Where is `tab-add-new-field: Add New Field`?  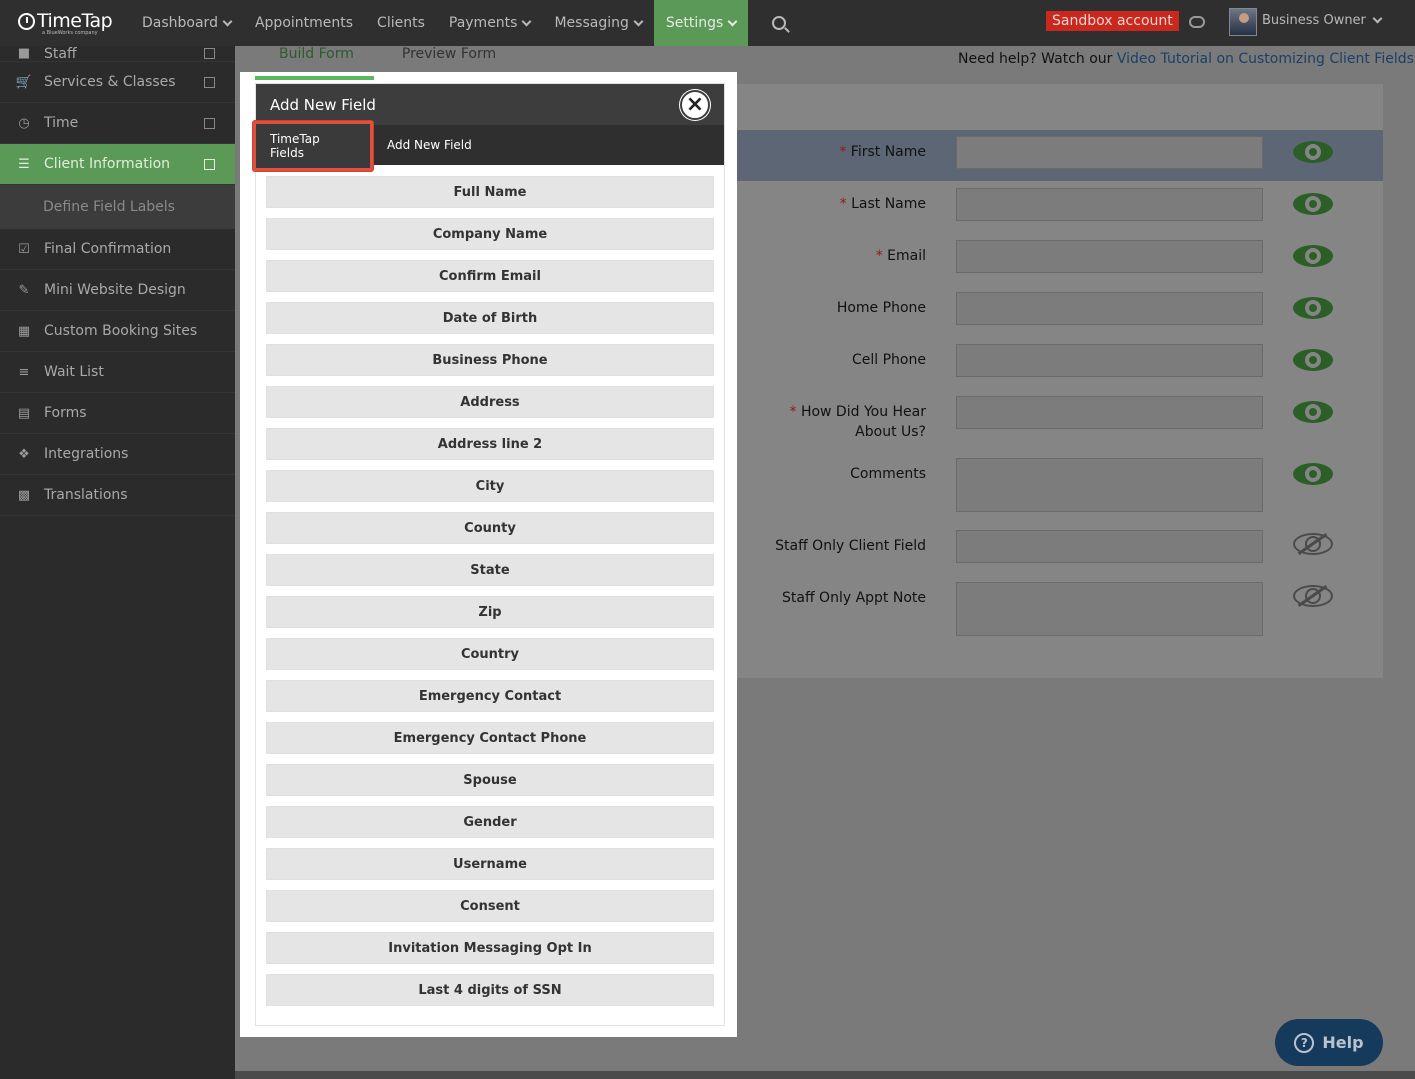
tab-add-new-field: Add New Field is located at coordinates (429, 145).